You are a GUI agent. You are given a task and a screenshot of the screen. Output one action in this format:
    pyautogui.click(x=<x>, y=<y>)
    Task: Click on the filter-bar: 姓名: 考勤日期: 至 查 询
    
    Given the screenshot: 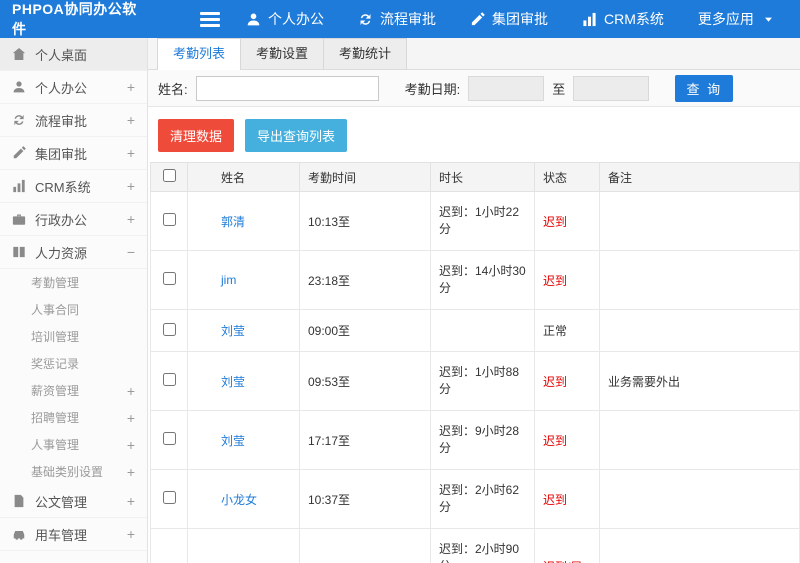 What is the action you would take?
    pyautogui.click(x=474, y=88)
    